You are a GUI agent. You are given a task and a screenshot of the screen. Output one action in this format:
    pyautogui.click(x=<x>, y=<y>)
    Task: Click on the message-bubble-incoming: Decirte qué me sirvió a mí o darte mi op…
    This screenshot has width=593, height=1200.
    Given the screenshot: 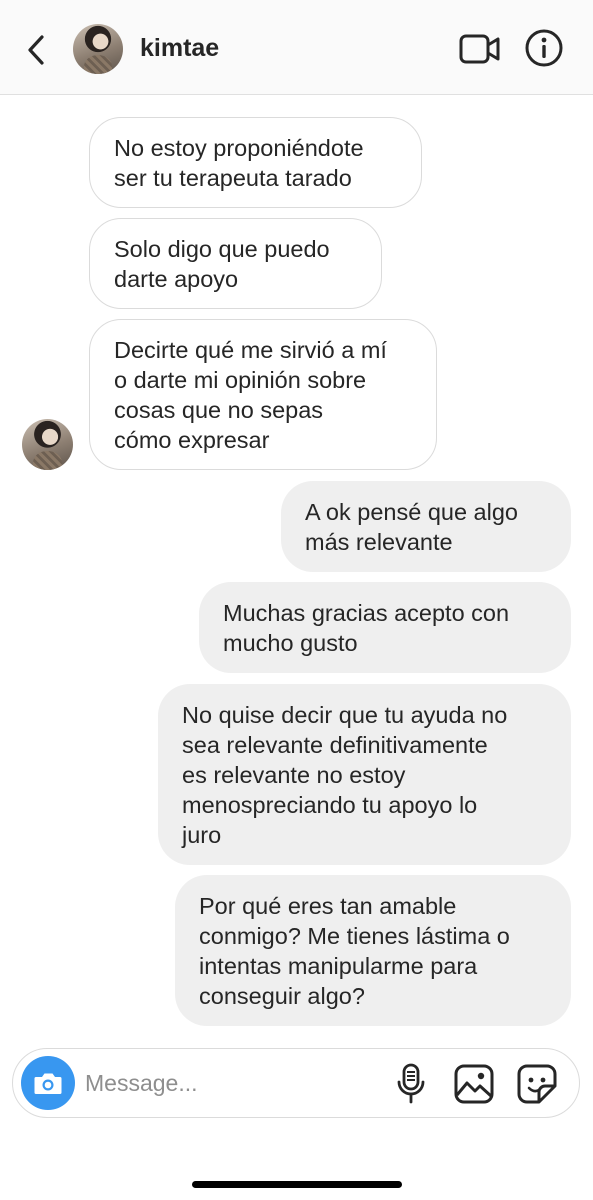 What is the action you would take?
    pyautogui.click(x=263, y=394)
    